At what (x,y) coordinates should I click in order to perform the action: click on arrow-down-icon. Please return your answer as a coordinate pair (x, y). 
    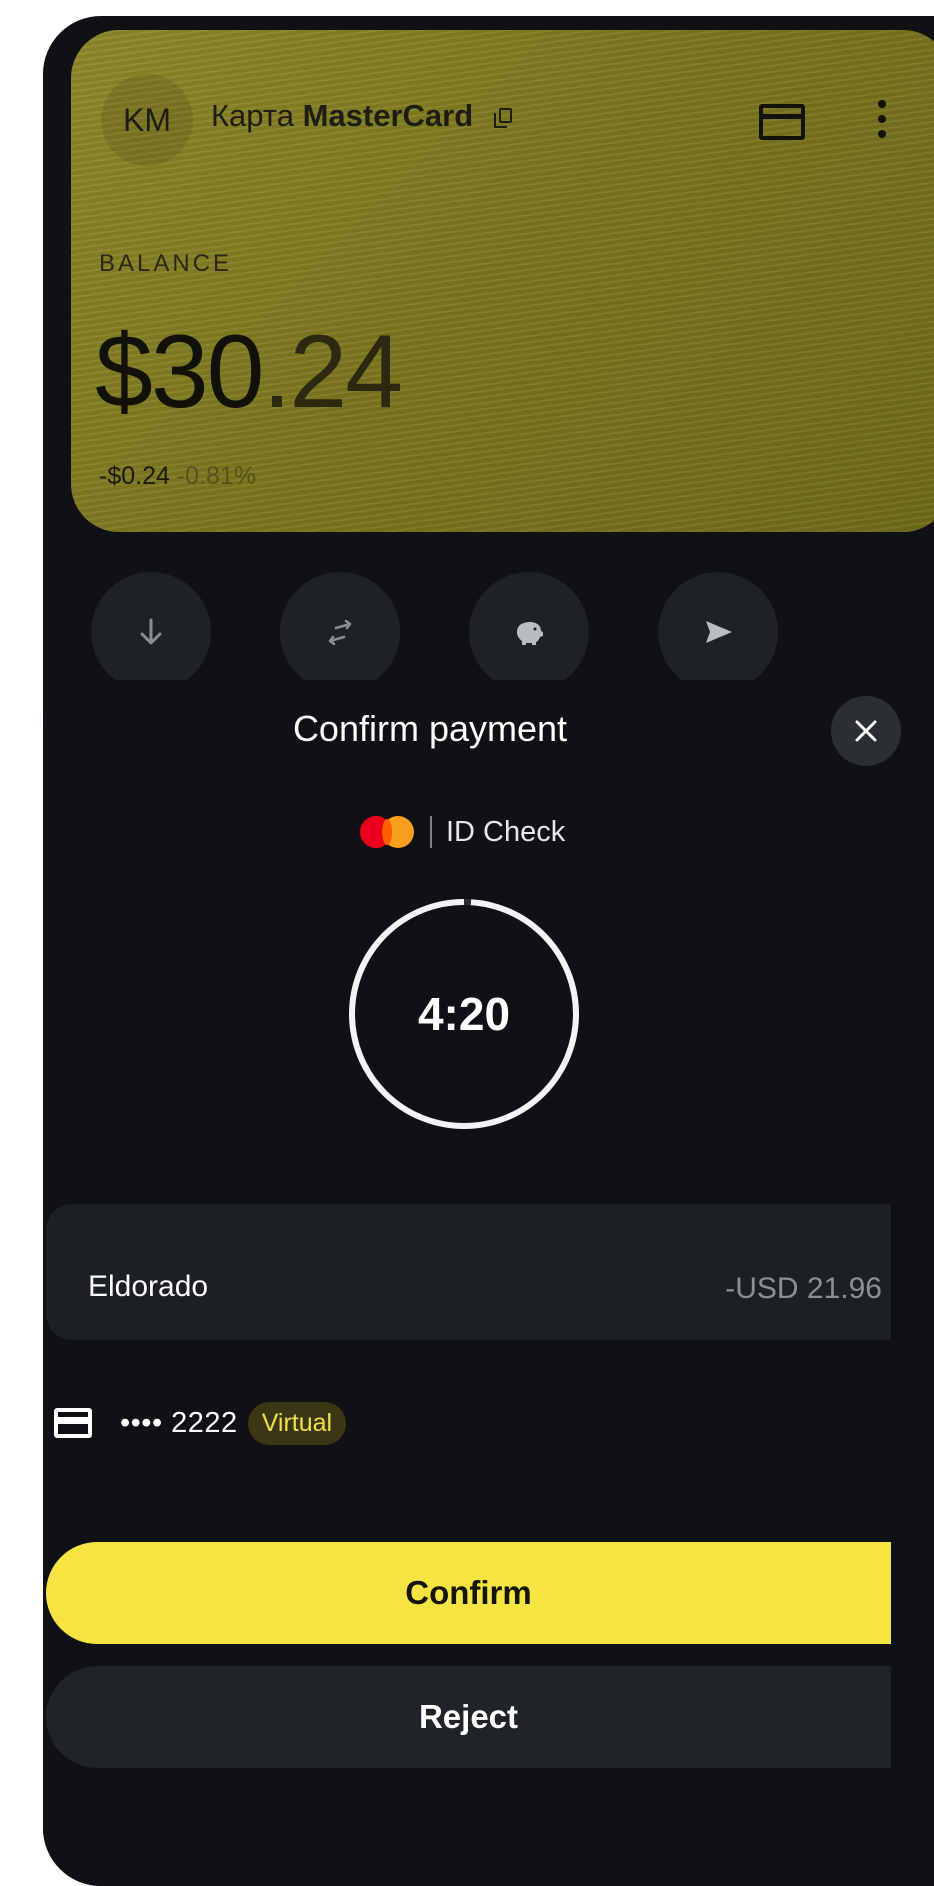
    Looking at the image, I should click on (151, 631).